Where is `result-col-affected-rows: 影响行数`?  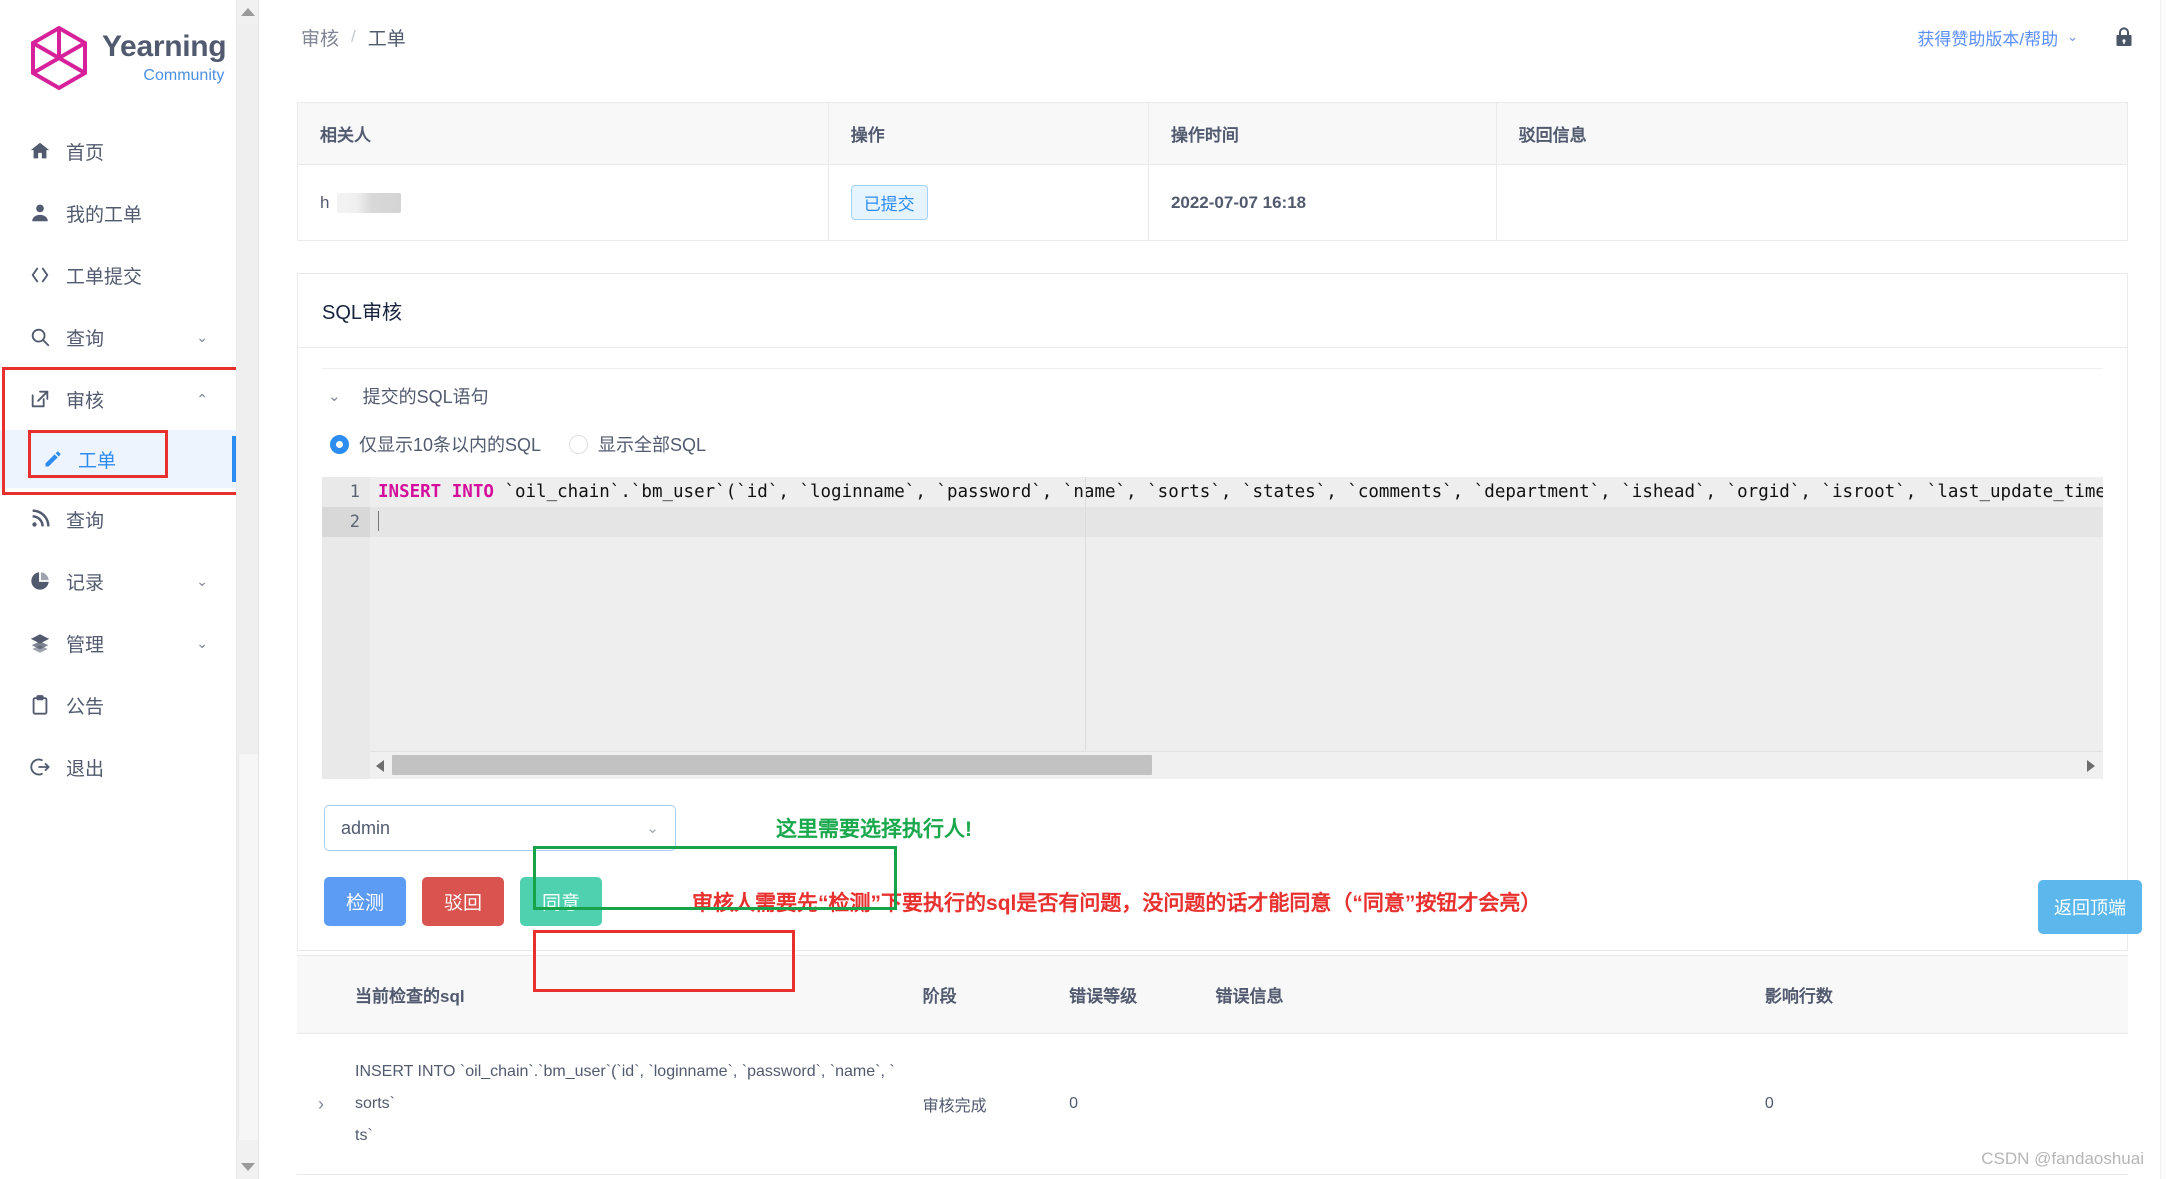 result-col-affected-rows: 影响行数 is located at coordinates (1941, 994).